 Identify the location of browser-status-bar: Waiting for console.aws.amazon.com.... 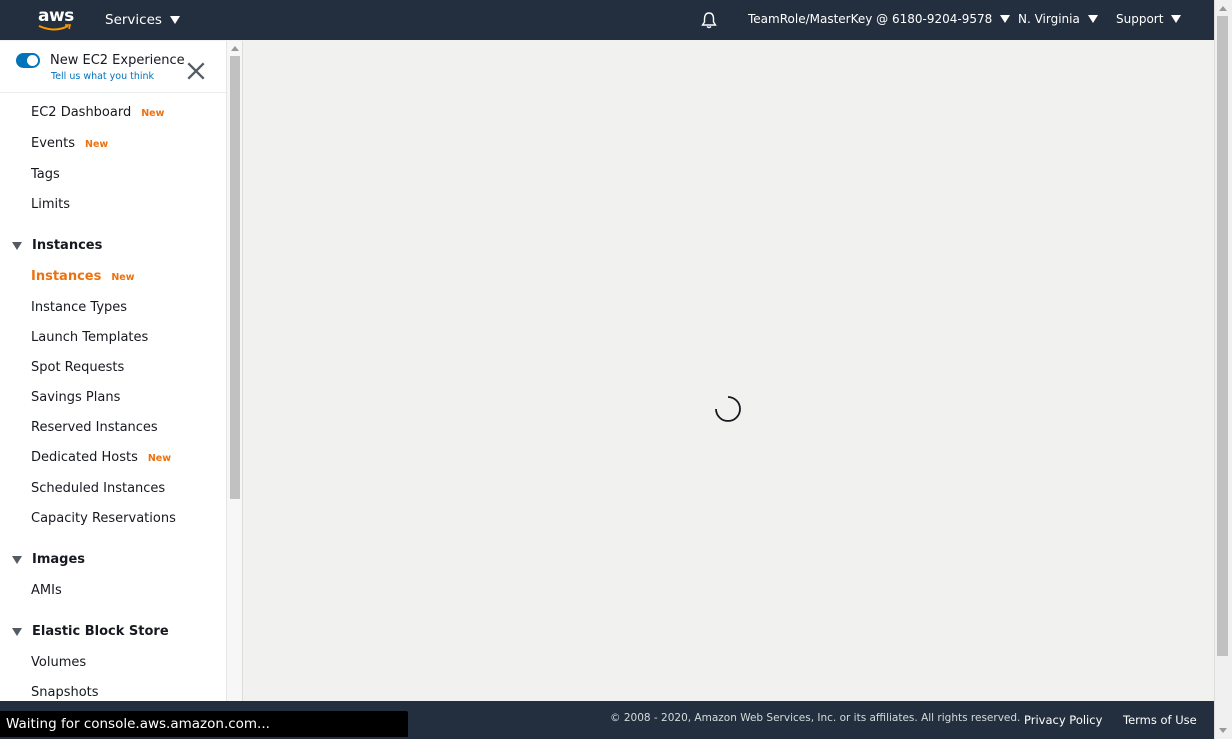
(204, 724).